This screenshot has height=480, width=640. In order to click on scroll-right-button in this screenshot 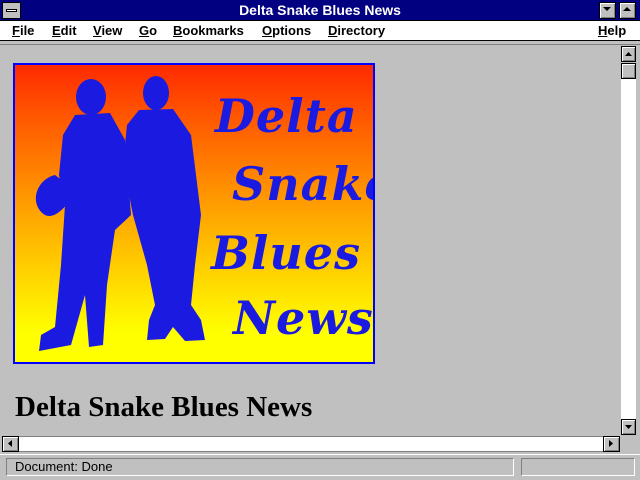, I will do `click(611, 444)`.